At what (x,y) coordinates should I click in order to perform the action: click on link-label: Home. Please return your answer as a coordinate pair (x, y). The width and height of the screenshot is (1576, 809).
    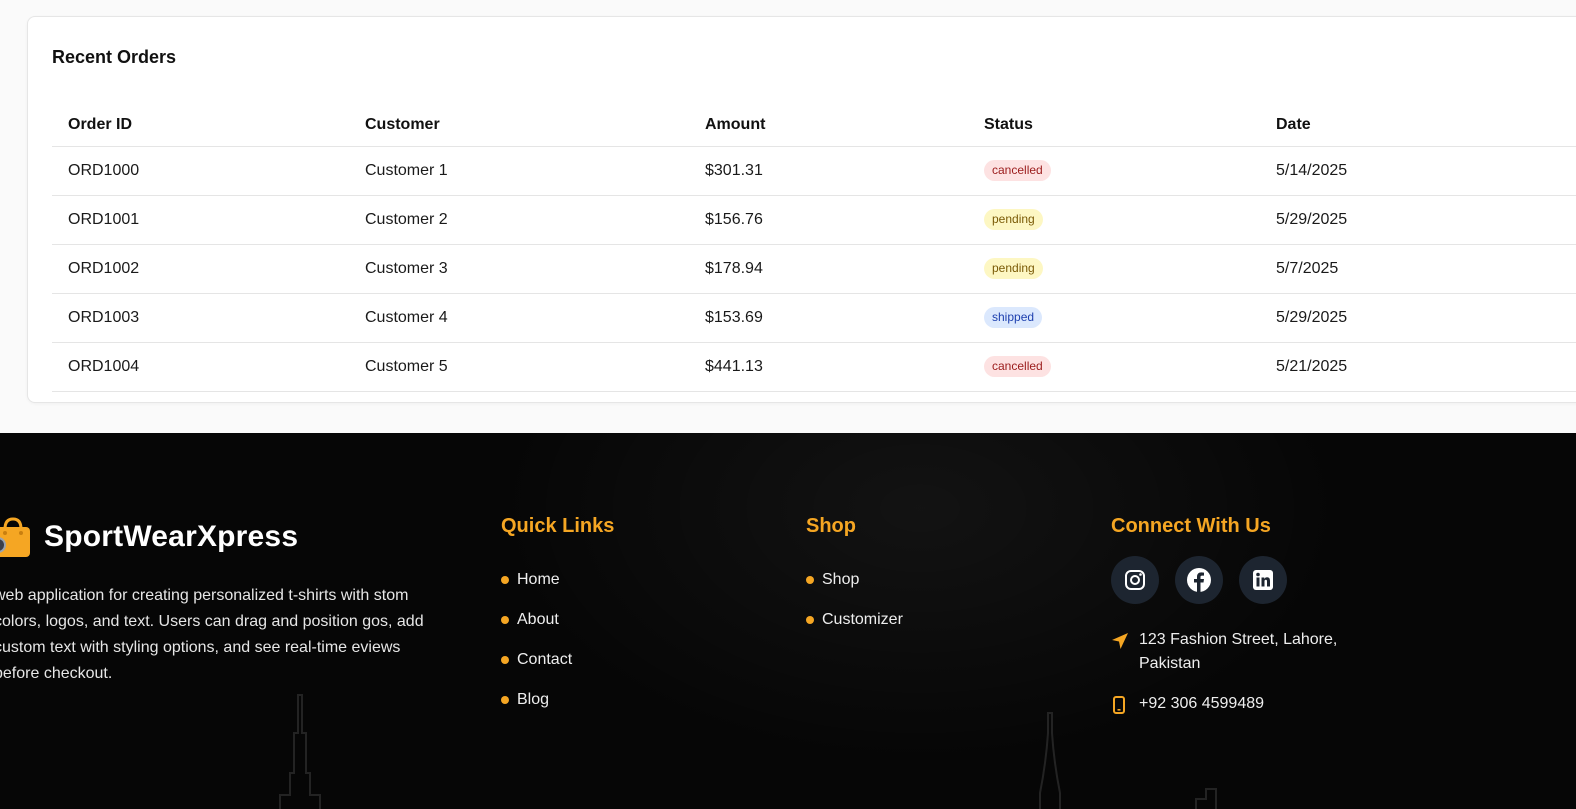
    Looking at the image, I should click on (538, 579).